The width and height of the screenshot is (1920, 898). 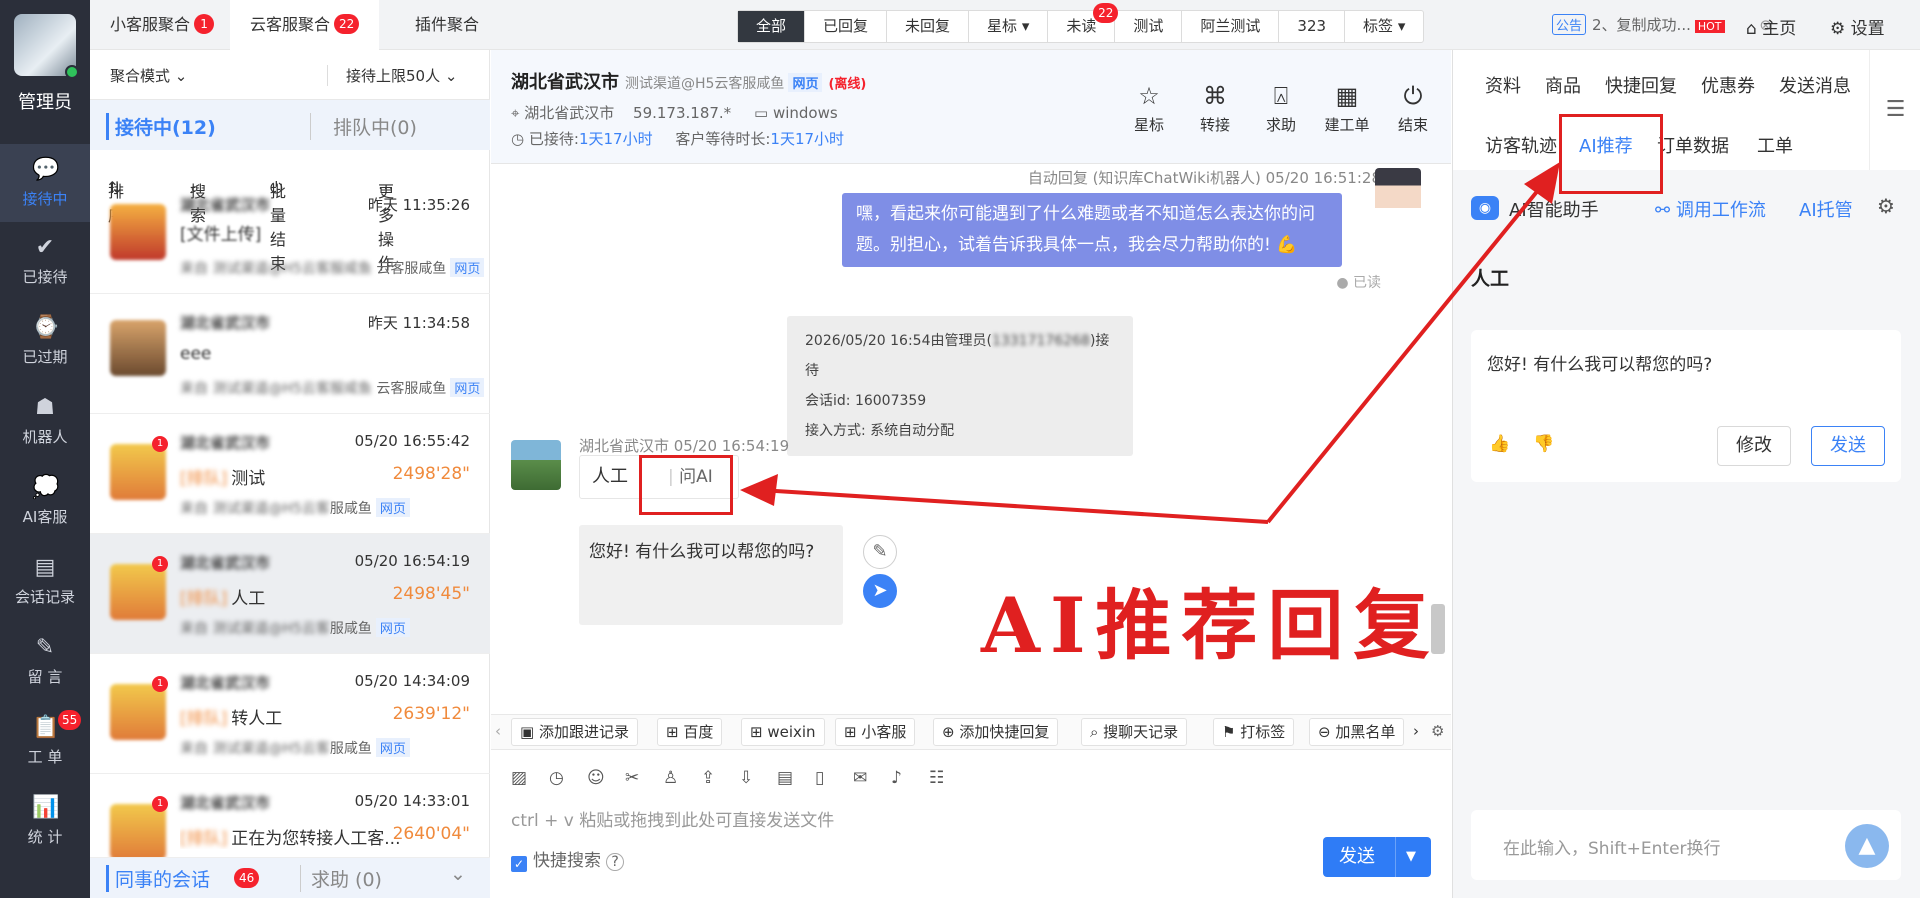 I want to click on tab-mini-service: 小客服聚合 1, so click(x=162, y=25).